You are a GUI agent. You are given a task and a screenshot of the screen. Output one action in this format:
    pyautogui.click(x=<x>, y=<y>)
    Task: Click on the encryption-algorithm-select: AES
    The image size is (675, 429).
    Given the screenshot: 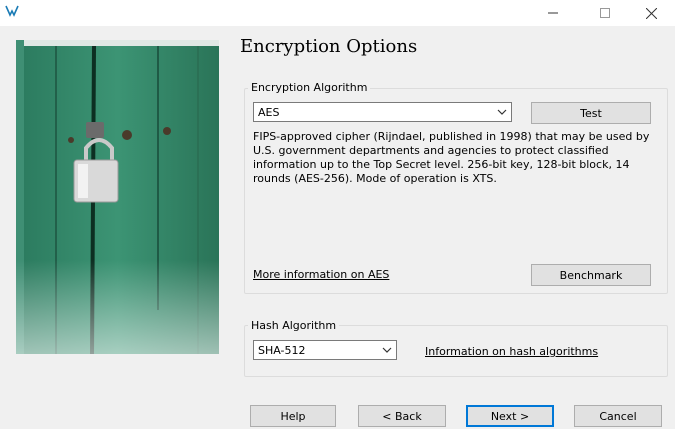 What is the action you would take?
    pyautogui.click(x=382, y=112)
    